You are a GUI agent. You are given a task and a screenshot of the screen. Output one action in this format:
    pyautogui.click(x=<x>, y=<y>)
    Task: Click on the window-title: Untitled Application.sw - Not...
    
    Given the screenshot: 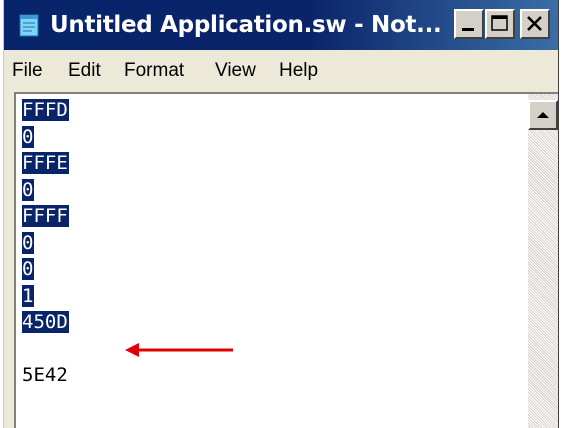 What is the action you would take?
    pyautogui.click(x=246, y=25)
    